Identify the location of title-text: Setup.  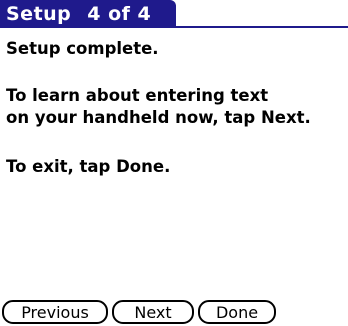
(39, 14).